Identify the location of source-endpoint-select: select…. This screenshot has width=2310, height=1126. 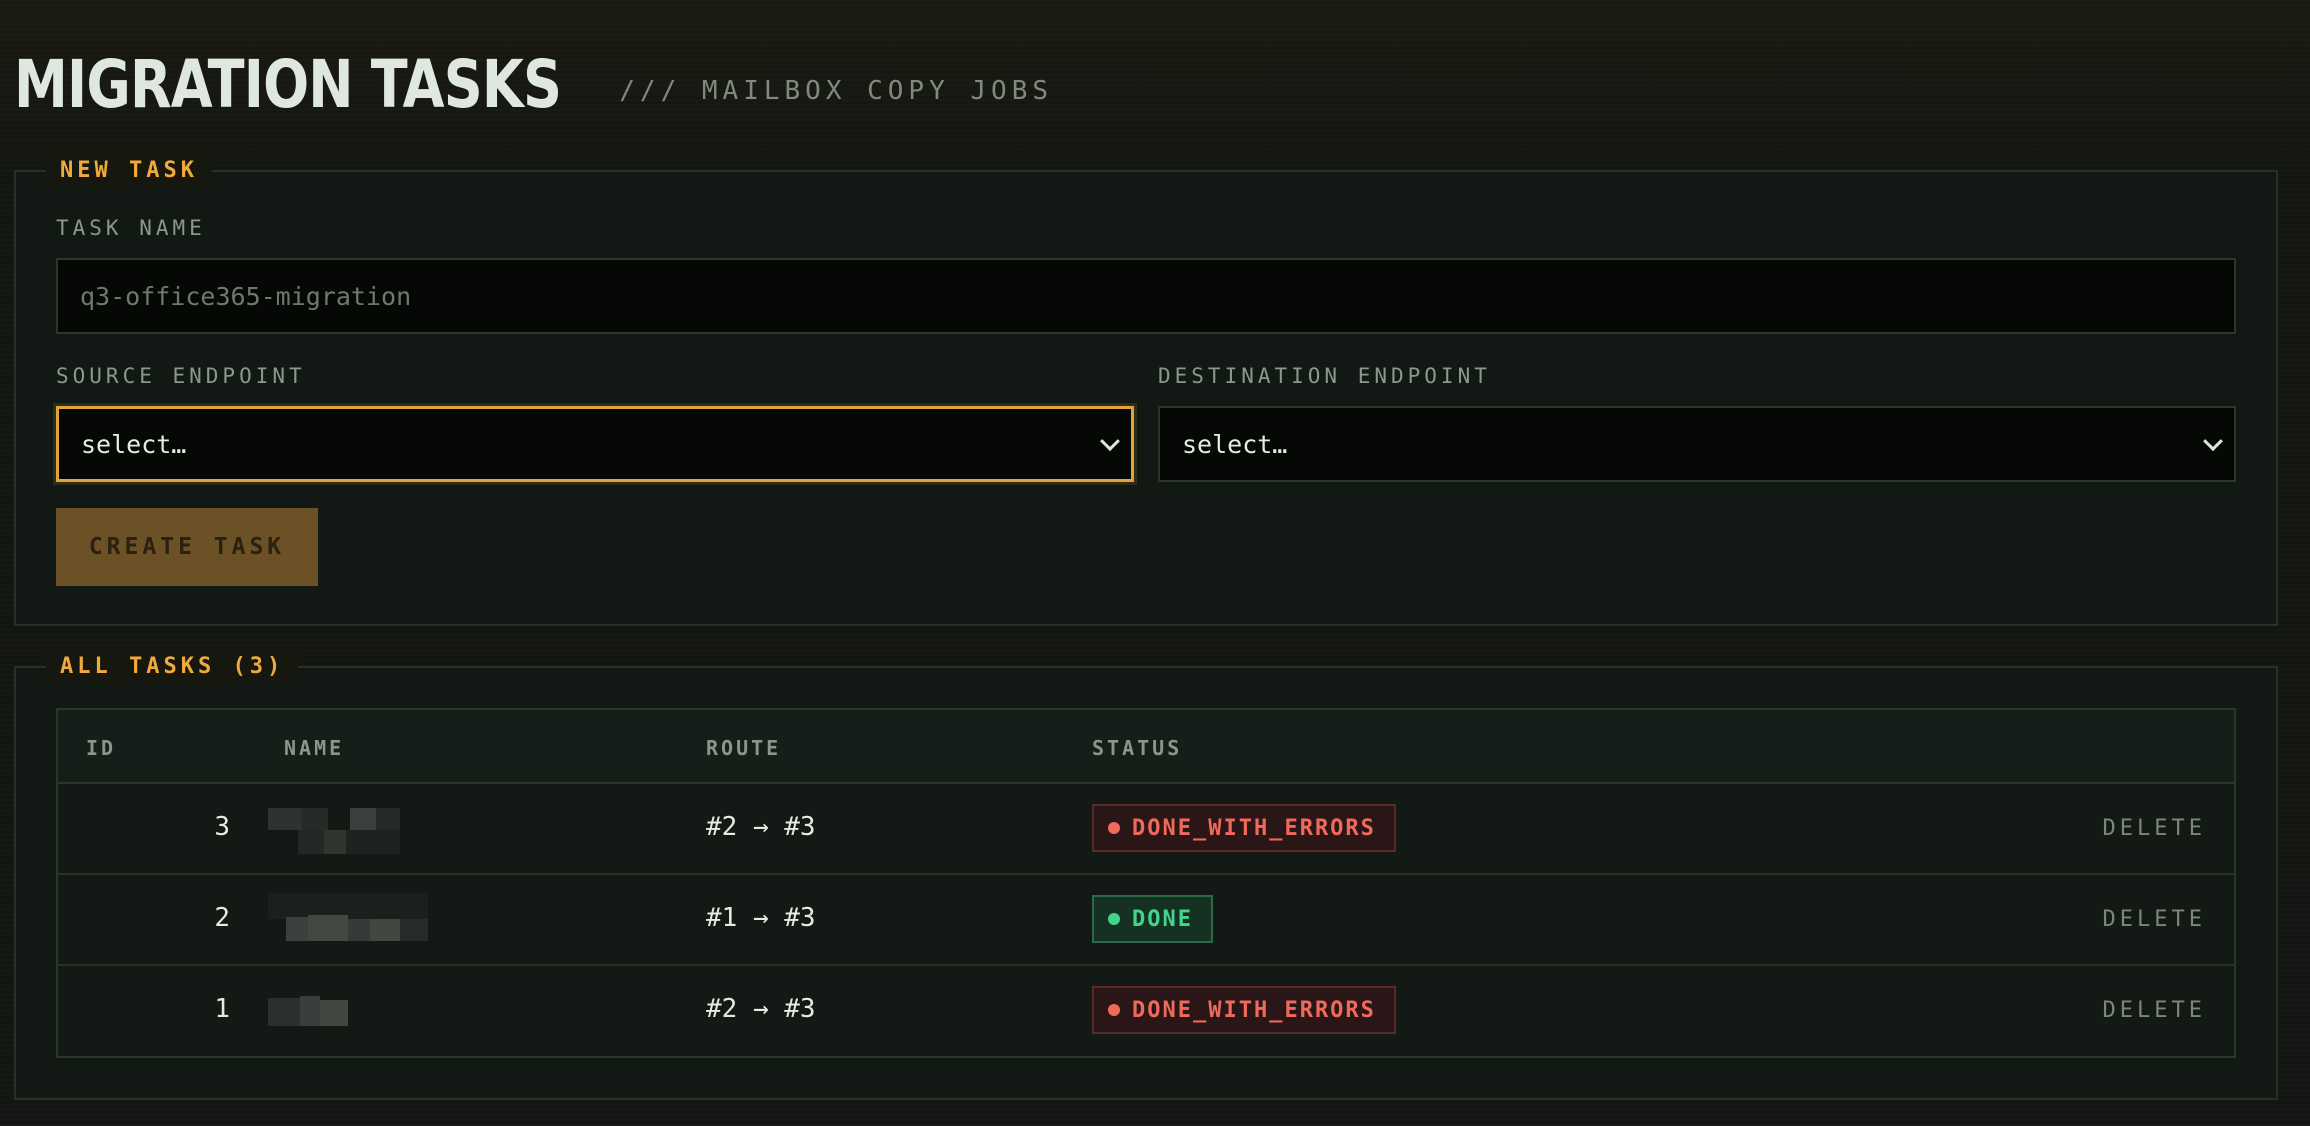
(595, 444).